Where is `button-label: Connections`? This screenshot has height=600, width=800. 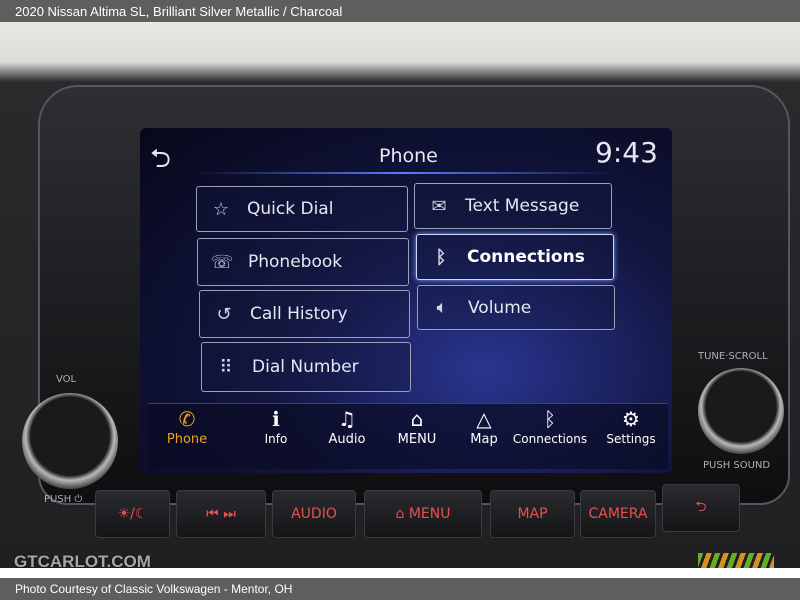
button-label: Connections is located at coordinates (526, 257).